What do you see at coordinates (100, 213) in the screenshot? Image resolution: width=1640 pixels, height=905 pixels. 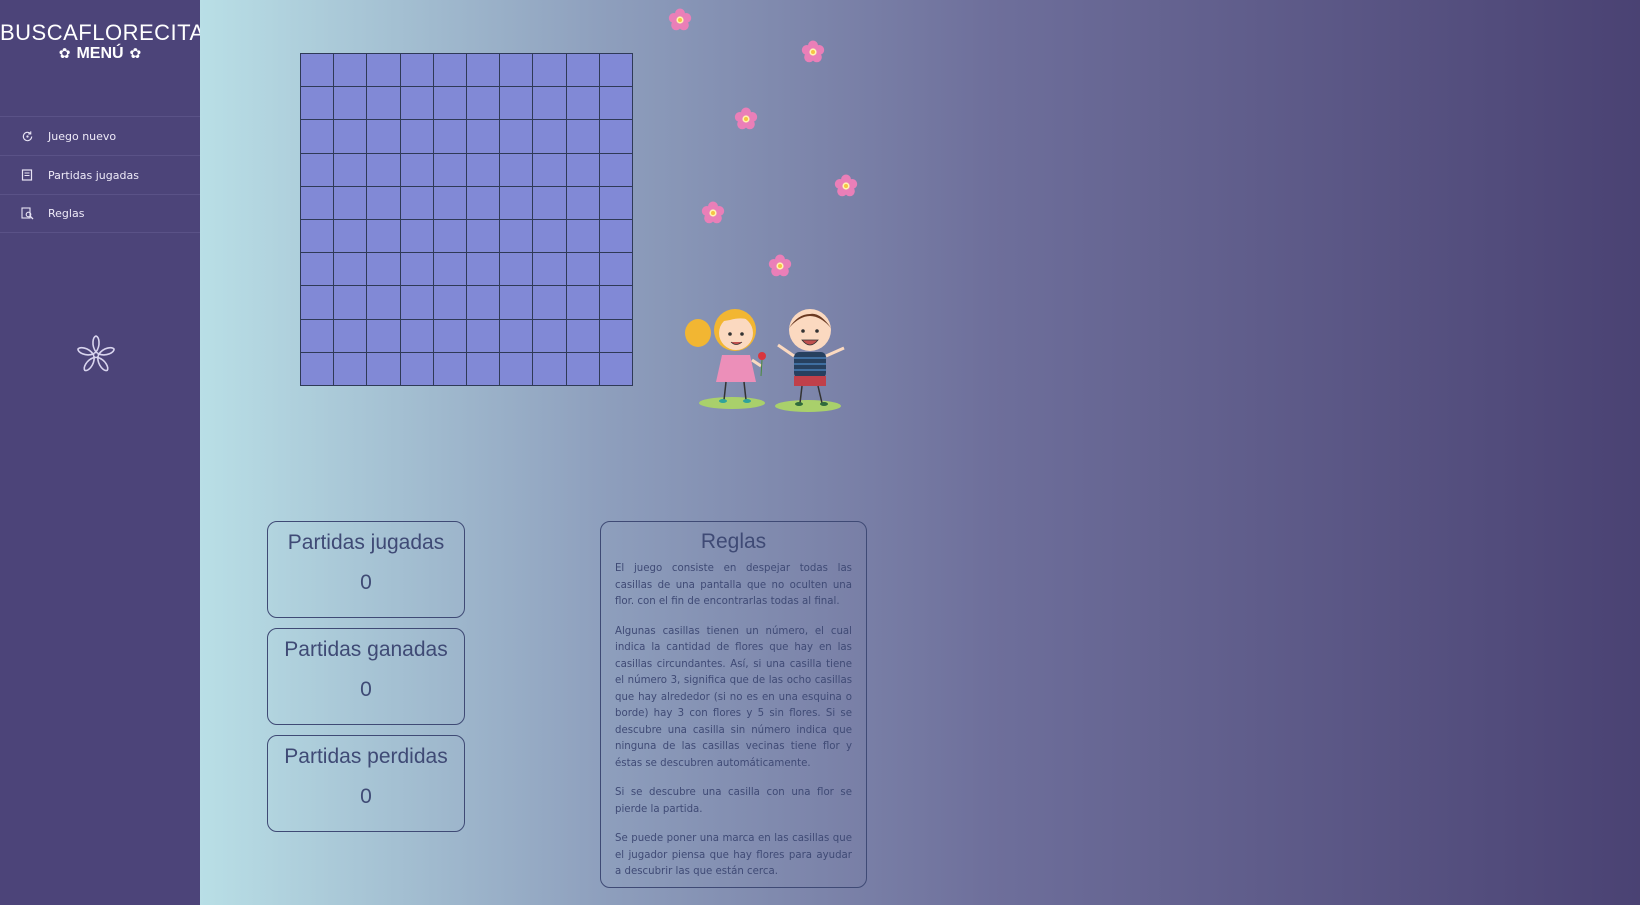 I see `sidebar-item-reglas: Reglas` at bounding box center [100, 213].